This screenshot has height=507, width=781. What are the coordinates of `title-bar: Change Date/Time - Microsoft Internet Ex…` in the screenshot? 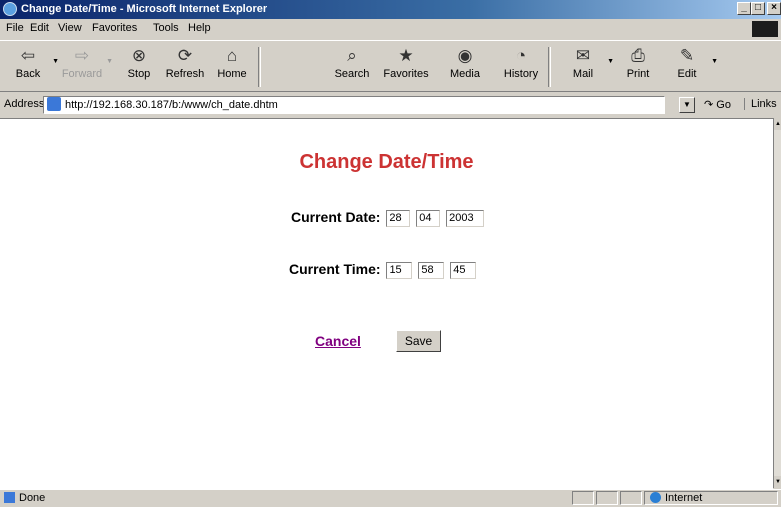 It's located at (390, 9).